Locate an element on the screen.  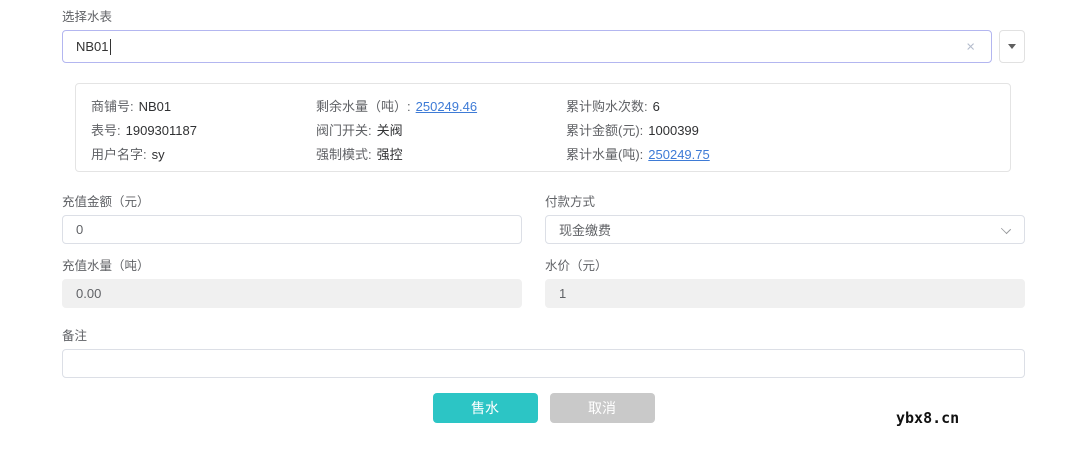
info-shop-number: 商铺号: NB01 is located at coordinates (131, 106).